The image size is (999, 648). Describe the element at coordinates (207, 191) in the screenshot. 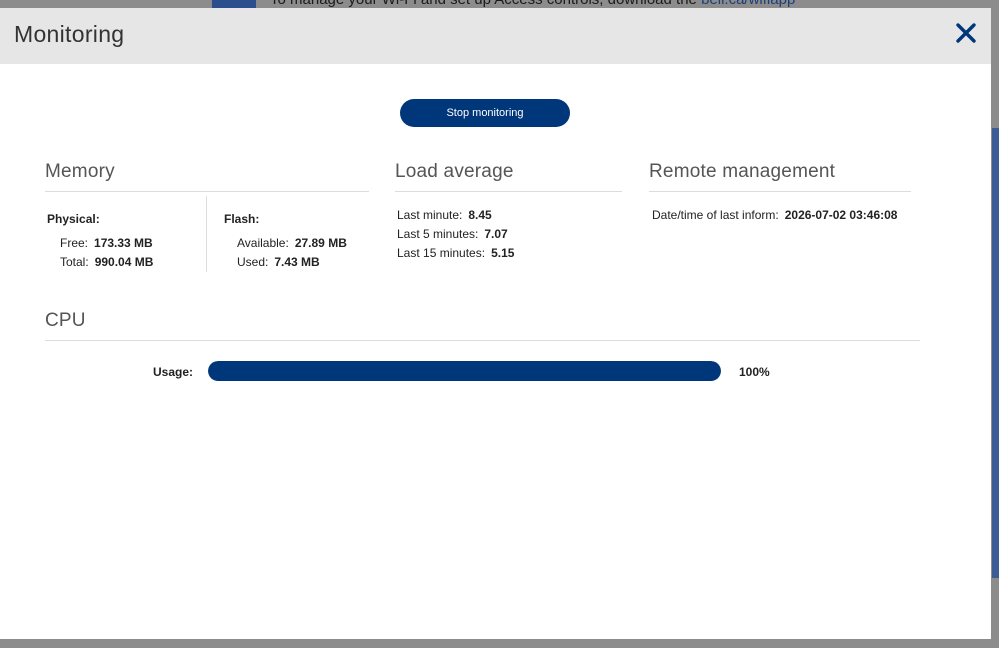

I see `memory-divider` at that location.